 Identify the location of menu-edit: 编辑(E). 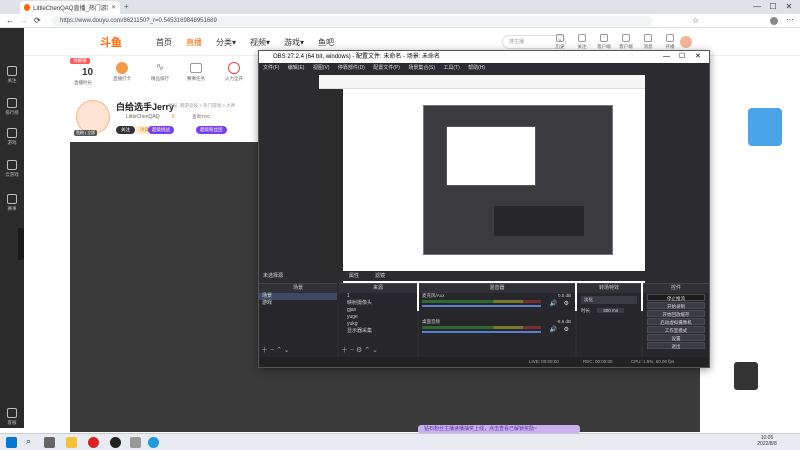
(296, 68).